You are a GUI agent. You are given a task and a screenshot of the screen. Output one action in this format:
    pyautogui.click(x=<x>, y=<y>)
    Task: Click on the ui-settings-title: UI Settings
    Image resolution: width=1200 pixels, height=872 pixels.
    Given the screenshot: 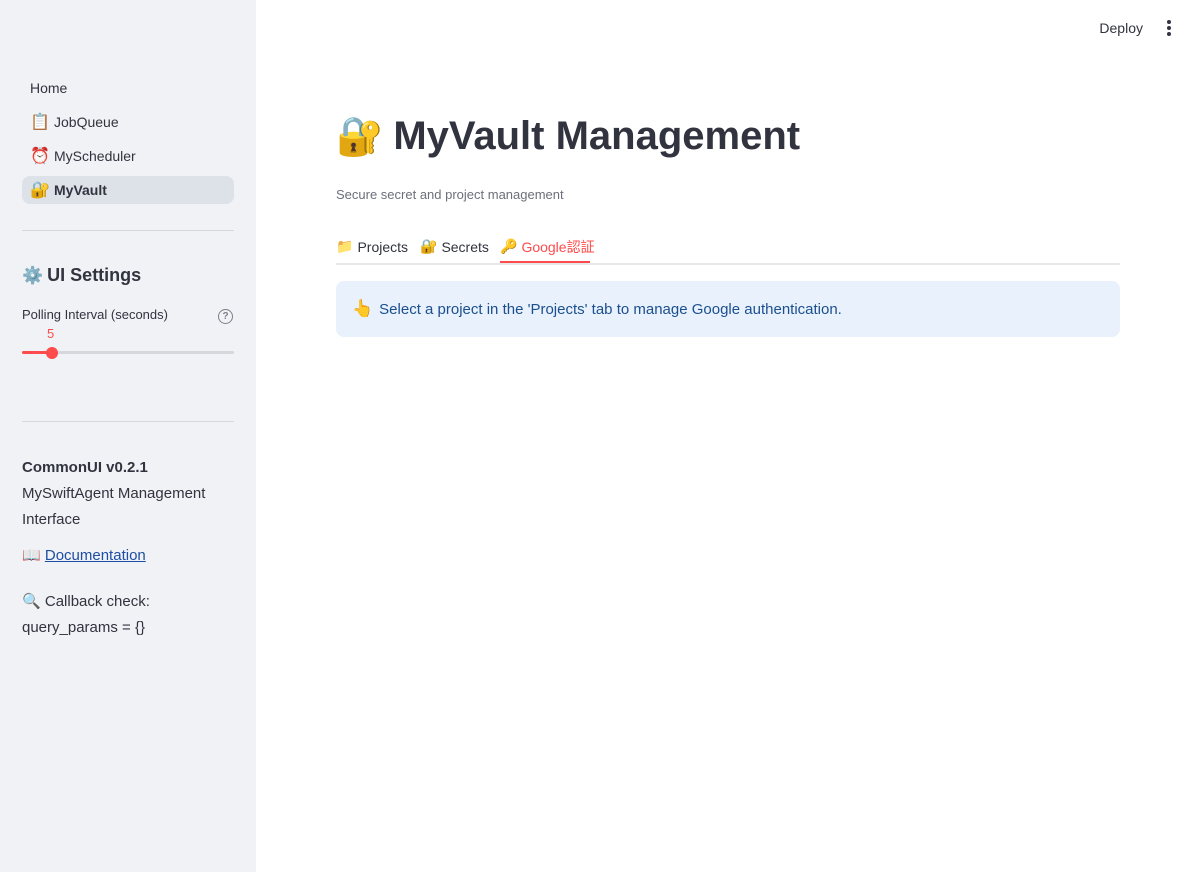 What is the action you would take?
    pyautogui.click(x=94, y=275)
    